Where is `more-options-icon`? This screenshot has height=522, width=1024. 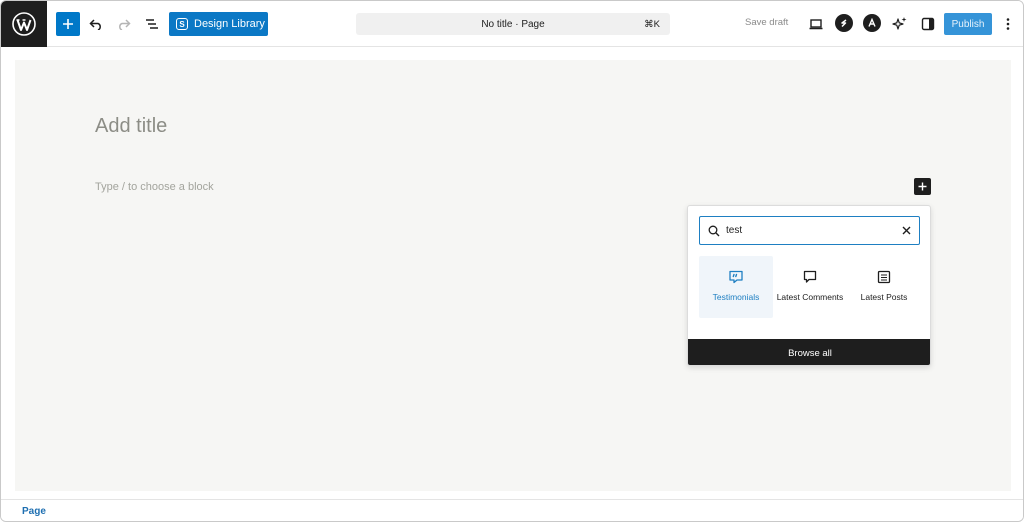
more-options-icon is located at coordinates (1008, 24).